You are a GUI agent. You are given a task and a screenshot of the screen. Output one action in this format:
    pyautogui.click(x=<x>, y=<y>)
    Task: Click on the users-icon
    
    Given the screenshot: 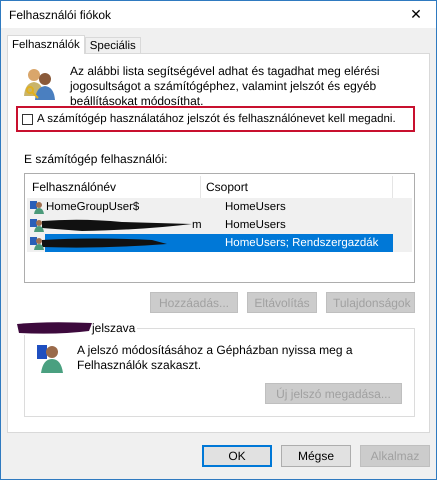 What is the action you would take?
    pyautogui.click(x=39, y=83)
    